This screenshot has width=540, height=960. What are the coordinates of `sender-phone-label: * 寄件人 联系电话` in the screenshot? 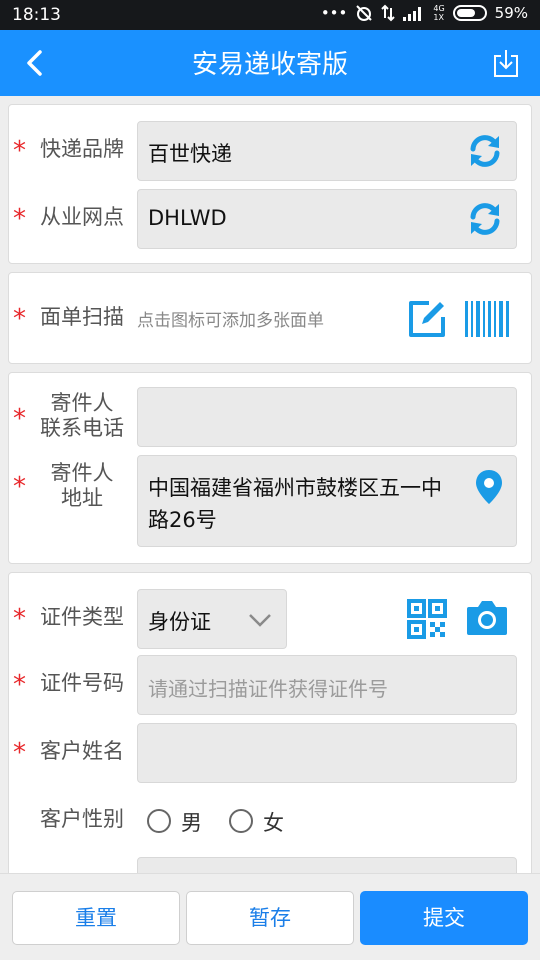 It's located at (73, 416).